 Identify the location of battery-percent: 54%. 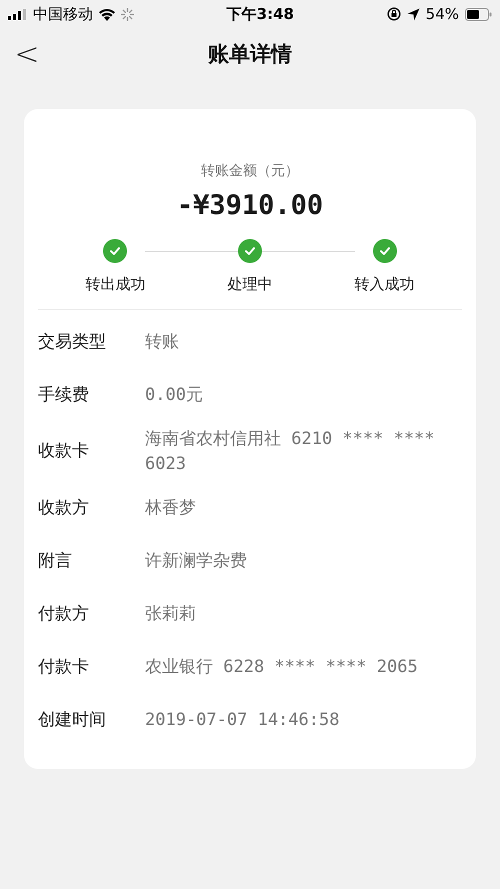
(442, 14).